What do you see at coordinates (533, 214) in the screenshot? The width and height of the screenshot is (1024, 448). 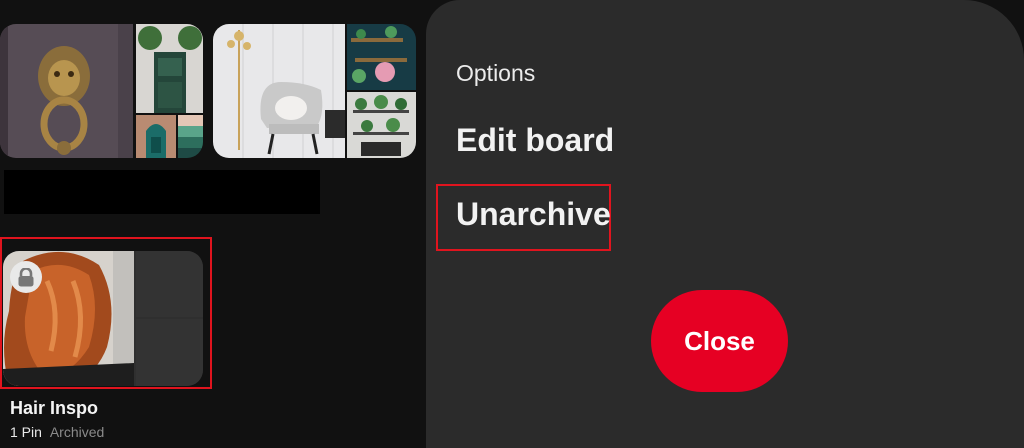 I see `unarchive-option: Unarchive` at bounding box center [533, 214].